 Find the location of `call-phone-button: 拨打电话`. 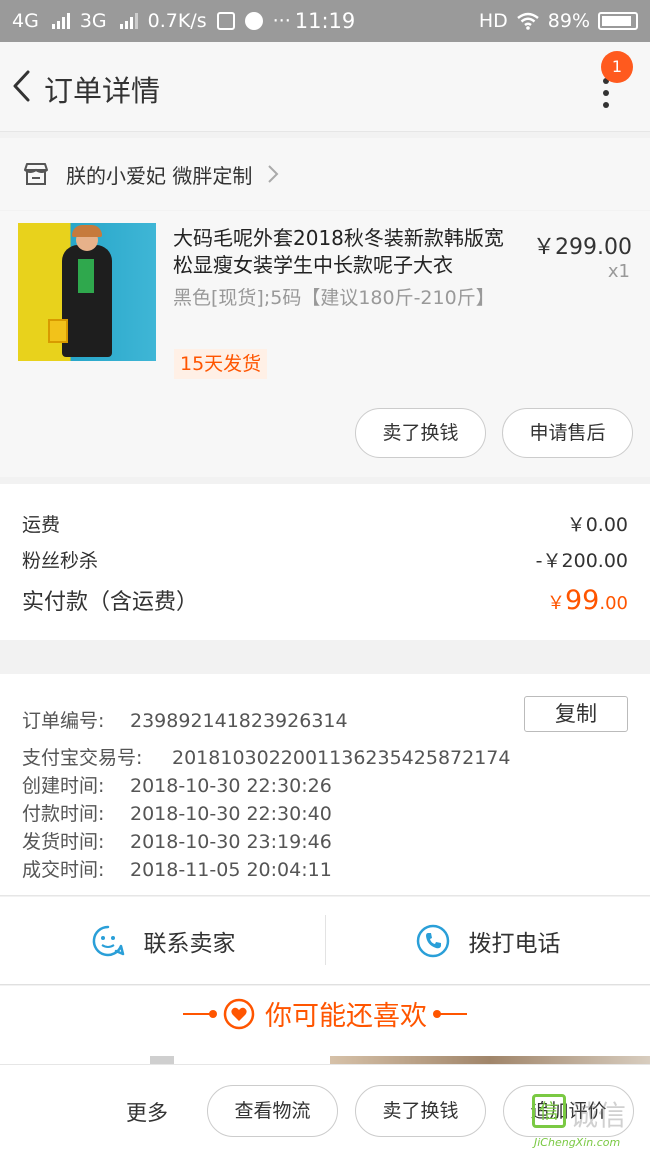

call-phone-button: 拨打电话 is located at coordinates (487, 940).